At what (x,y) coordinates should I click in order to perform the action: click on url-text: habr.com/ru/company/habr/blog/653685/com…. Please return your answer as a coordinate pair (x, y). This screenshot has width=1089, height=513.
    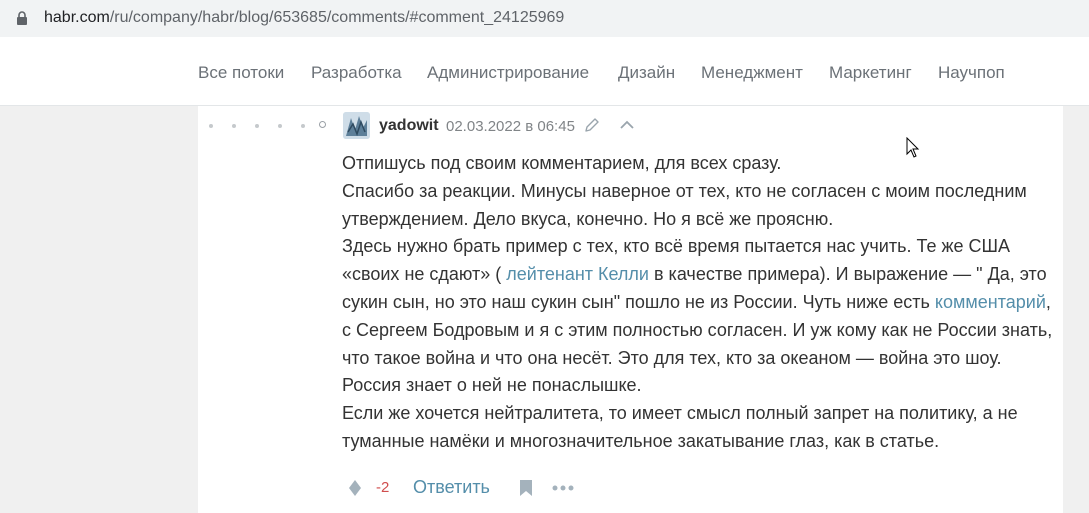
    Looking at the image, I should click on (304, 18).